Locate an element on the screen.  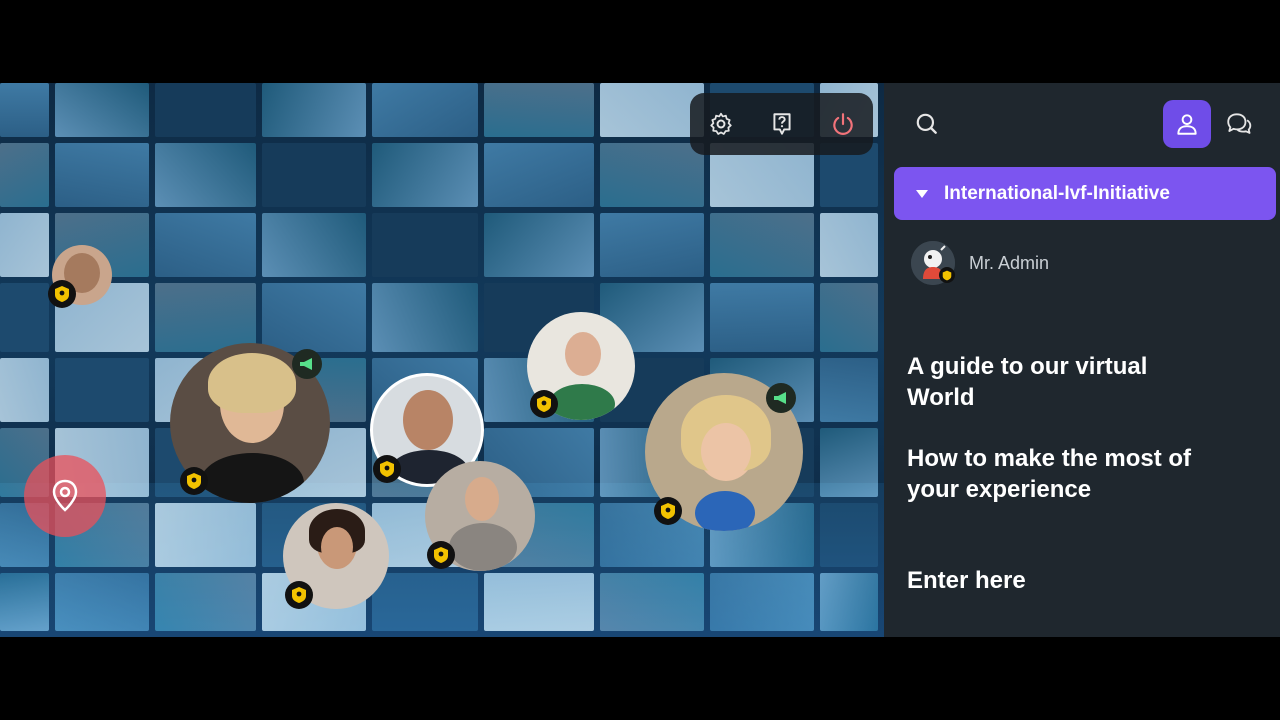
guide-link-virtual-world: A guide to our virtual World is located at coordinates (1027, 382).